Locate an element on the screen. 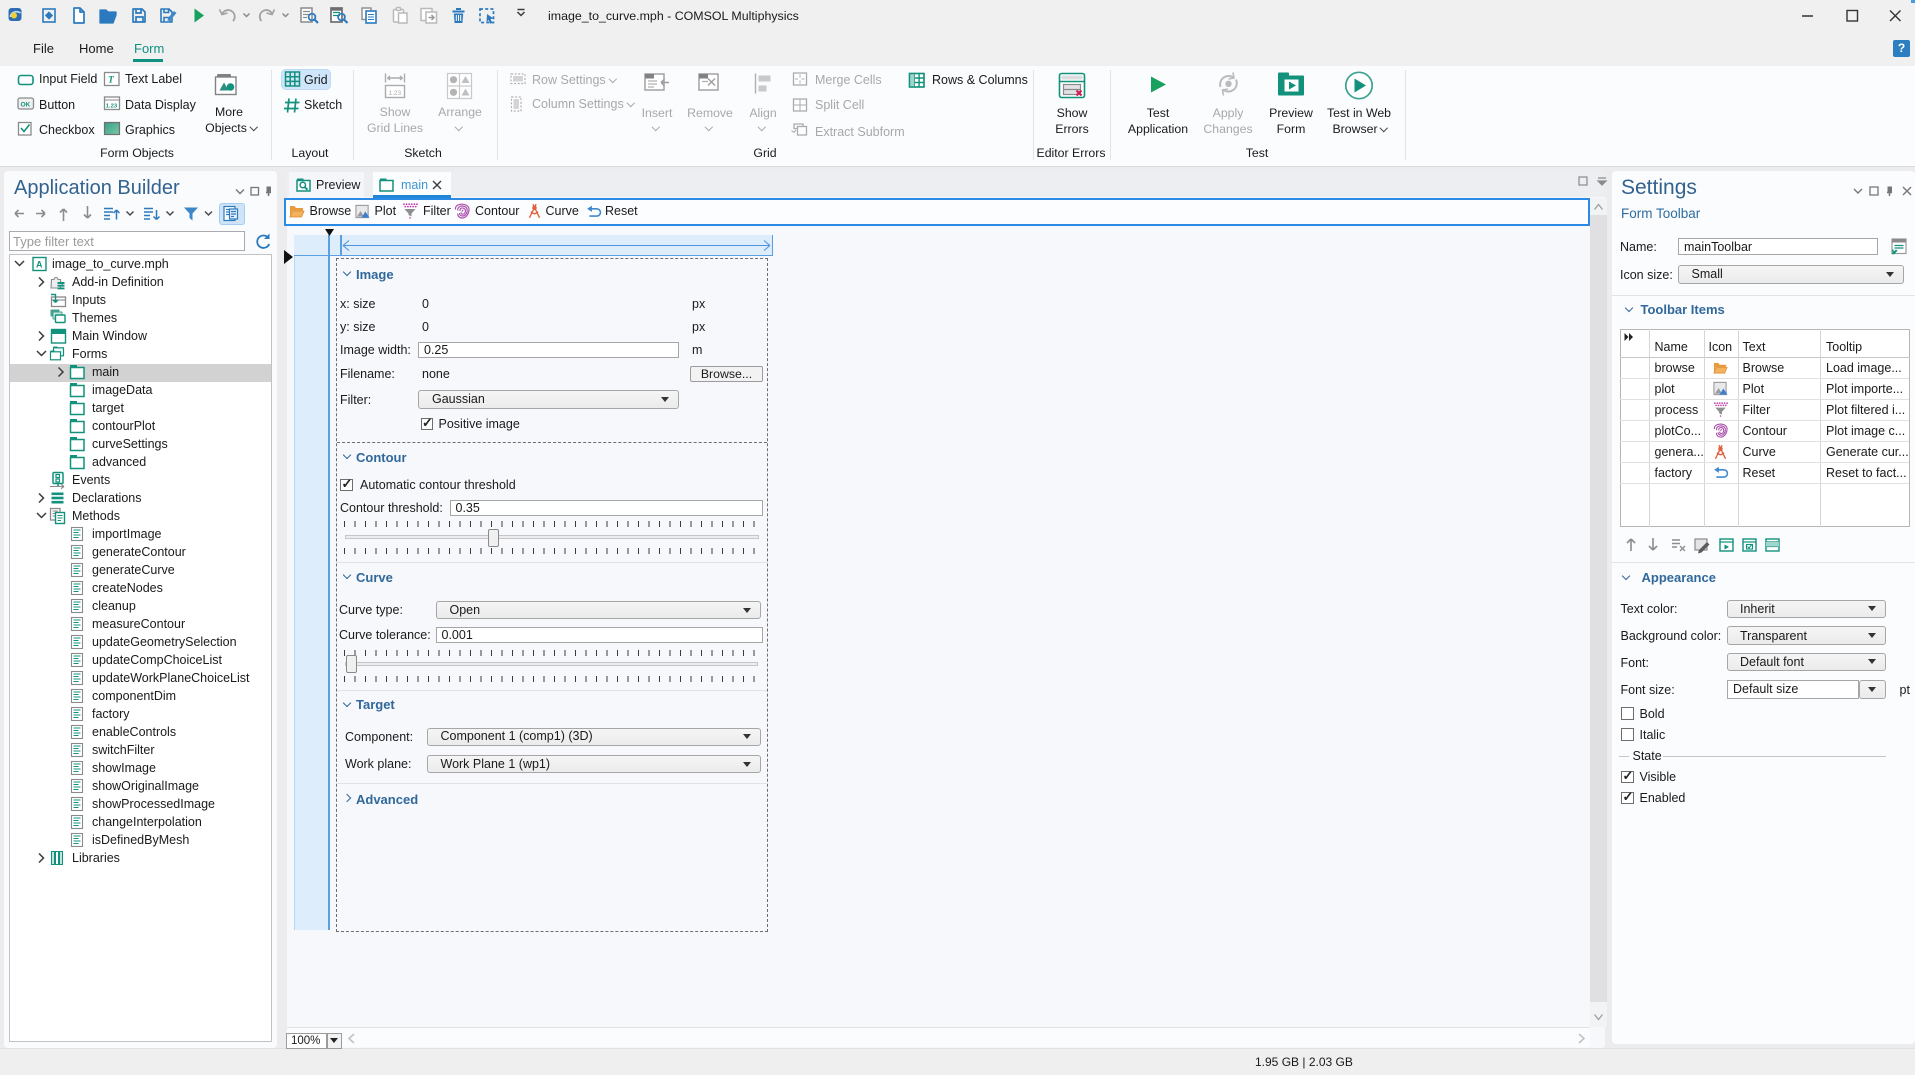 The image size is (1915, 1075). svg-text:image_to_curve.mph - COMSOL Mu: image_to_curve.mph - COMSOL Multiphysics is located at coordinates (673, 16).